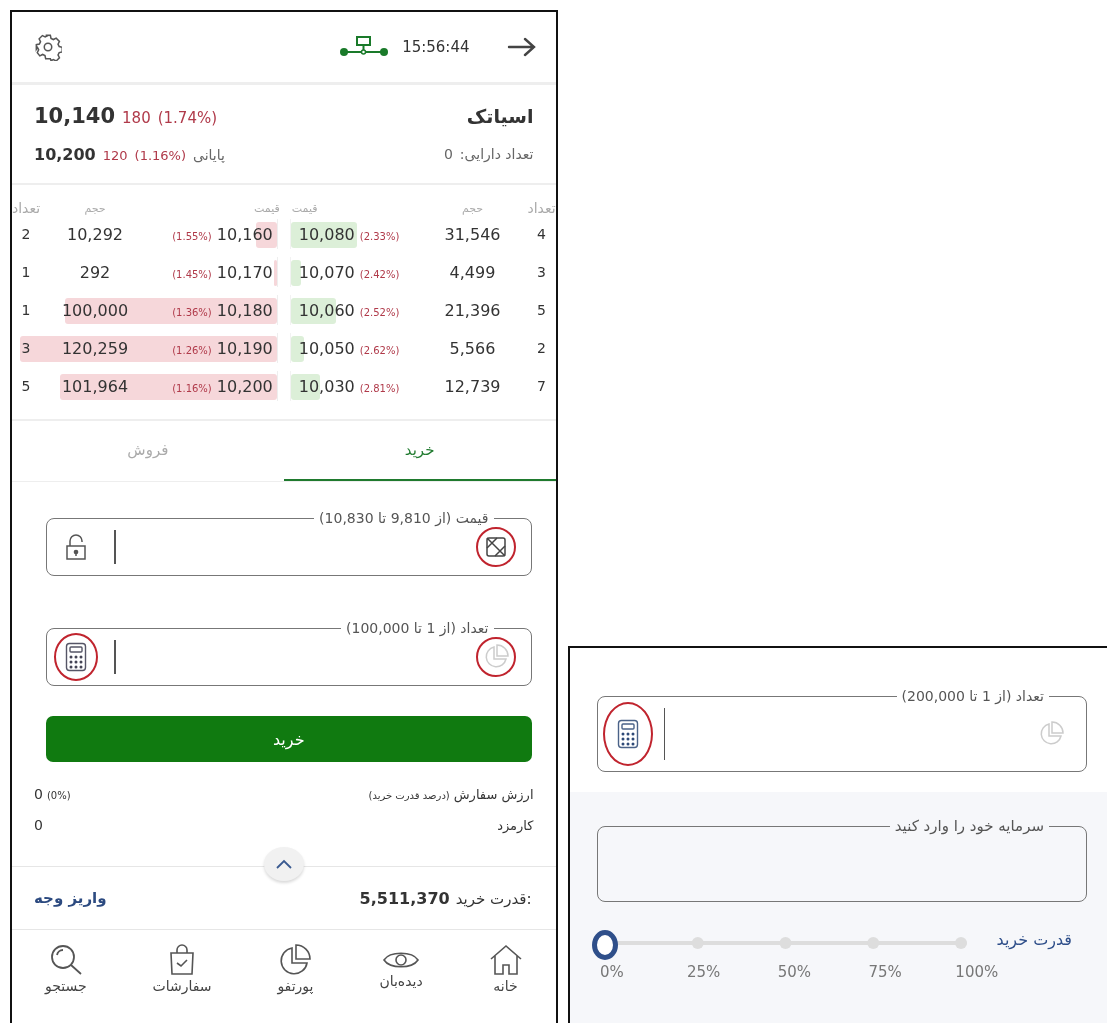  I want to click on nav-item: جستجو, so click(65, 969).